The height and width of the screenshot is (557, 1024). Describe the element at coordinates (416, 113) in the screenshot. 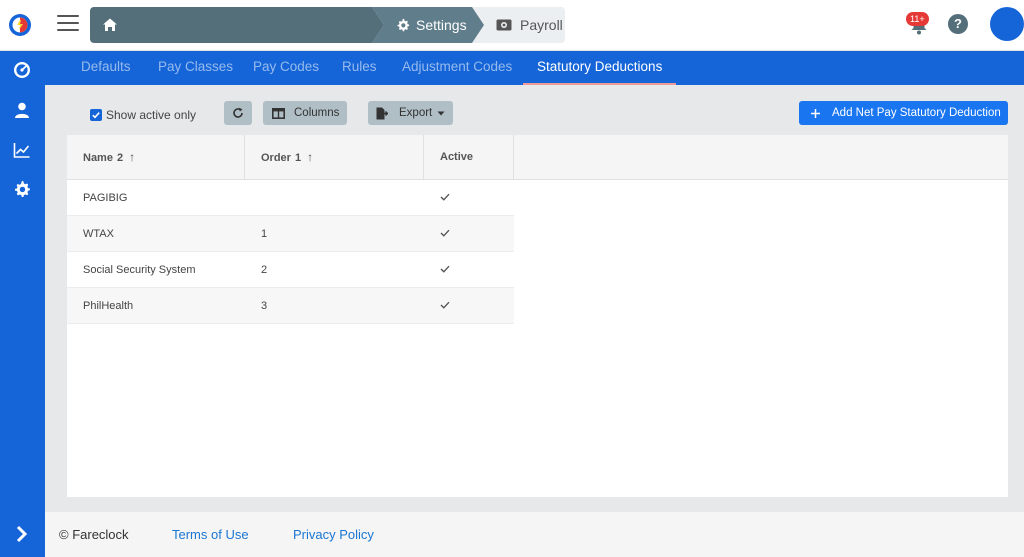

I see `export-label: Export` at that location.